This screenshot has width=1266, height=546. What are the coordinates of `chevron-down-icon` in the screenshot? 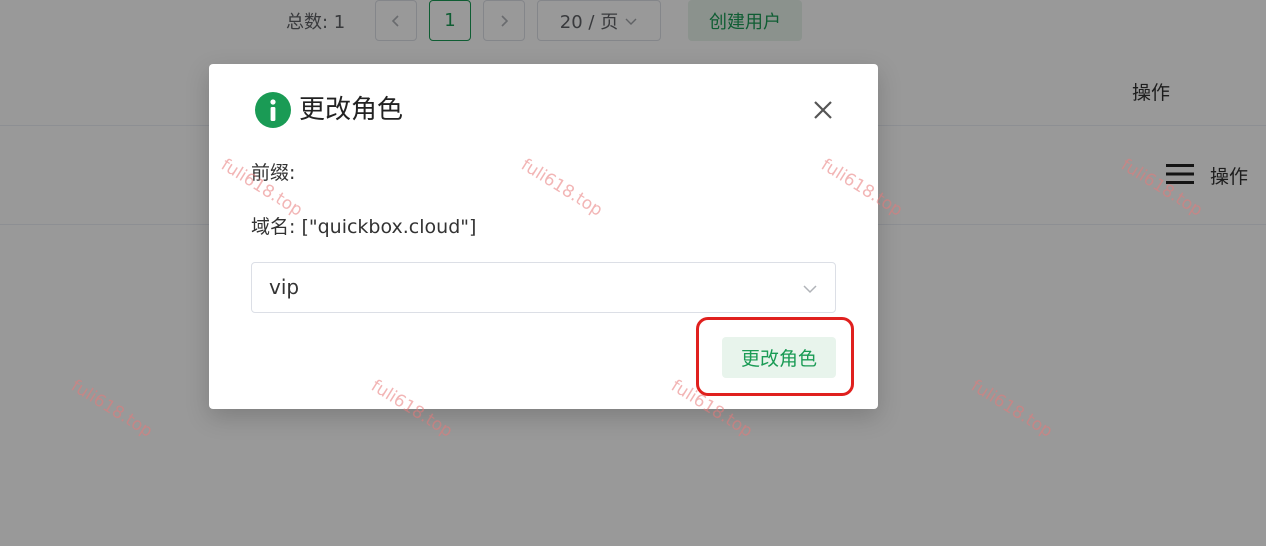 It's located at (810, 289).